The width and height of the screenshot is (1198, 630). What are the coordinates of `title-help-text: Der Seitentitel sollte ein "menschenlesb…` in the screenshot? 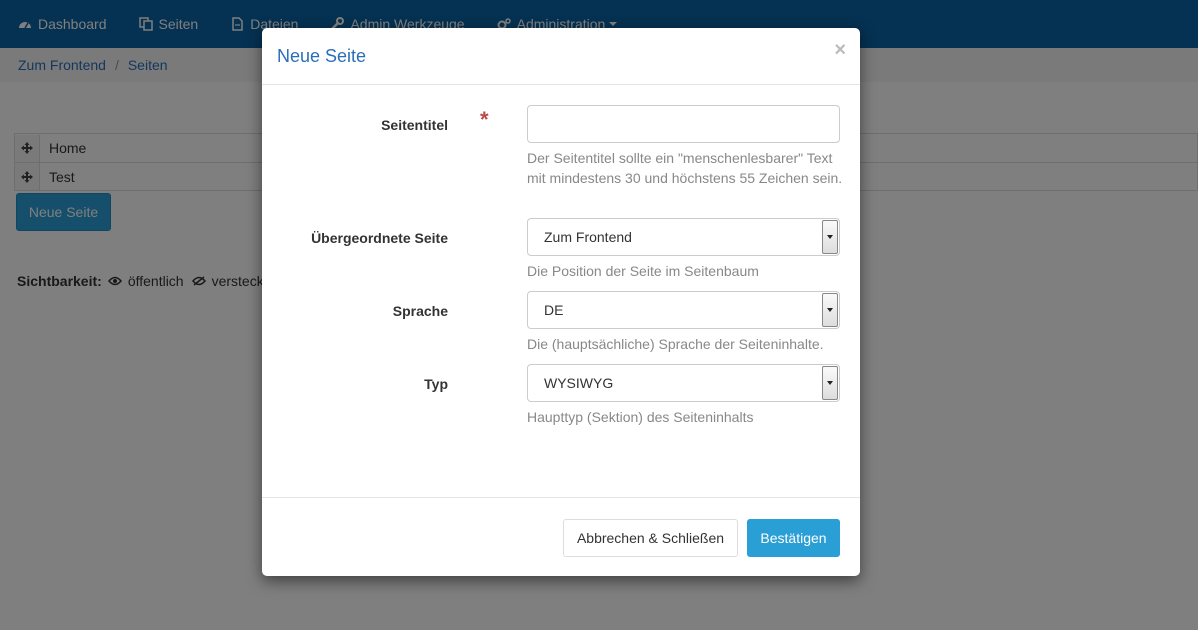 It's located at (685, 168).